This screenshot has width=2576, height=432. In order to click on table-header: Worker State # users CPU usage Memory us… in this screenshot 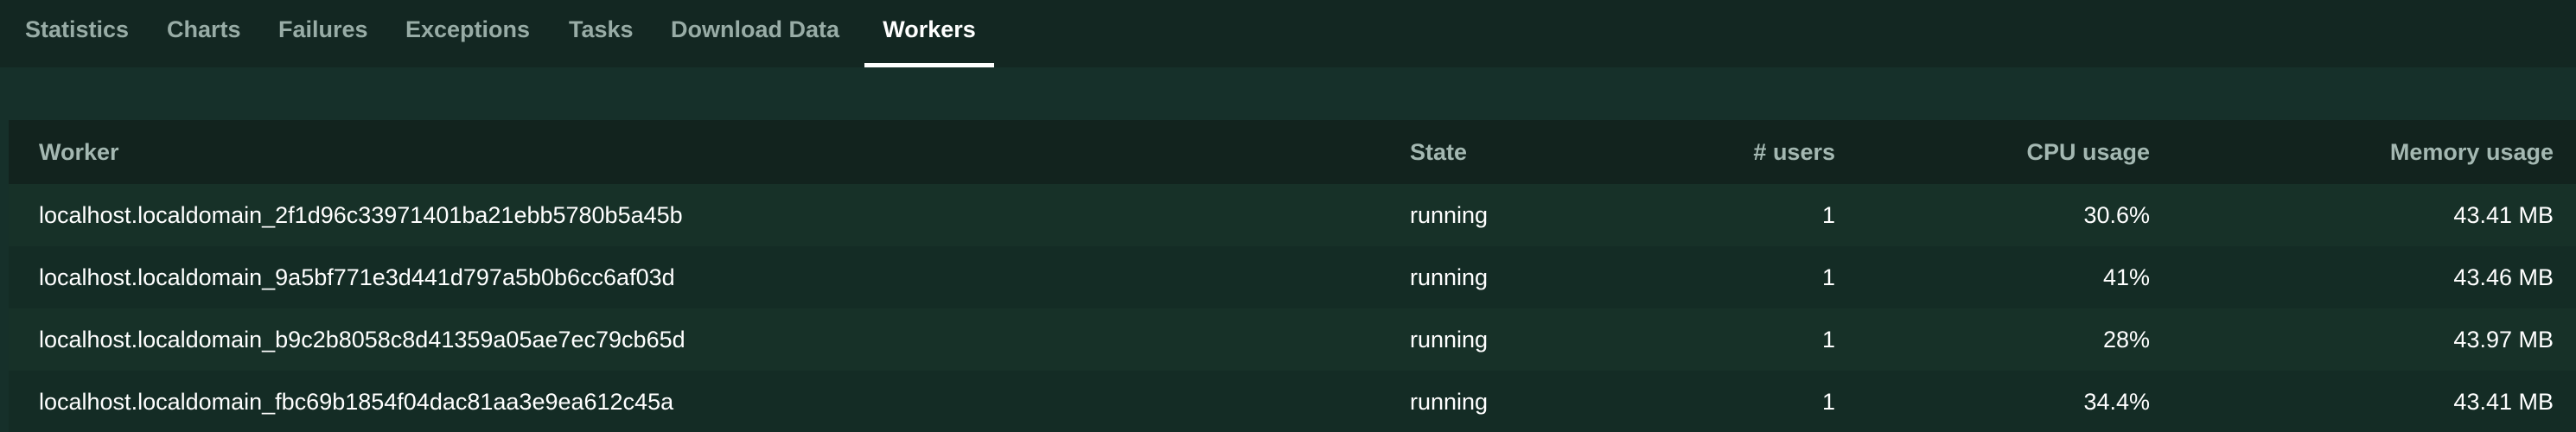, I will do `click(1292, 152)`.